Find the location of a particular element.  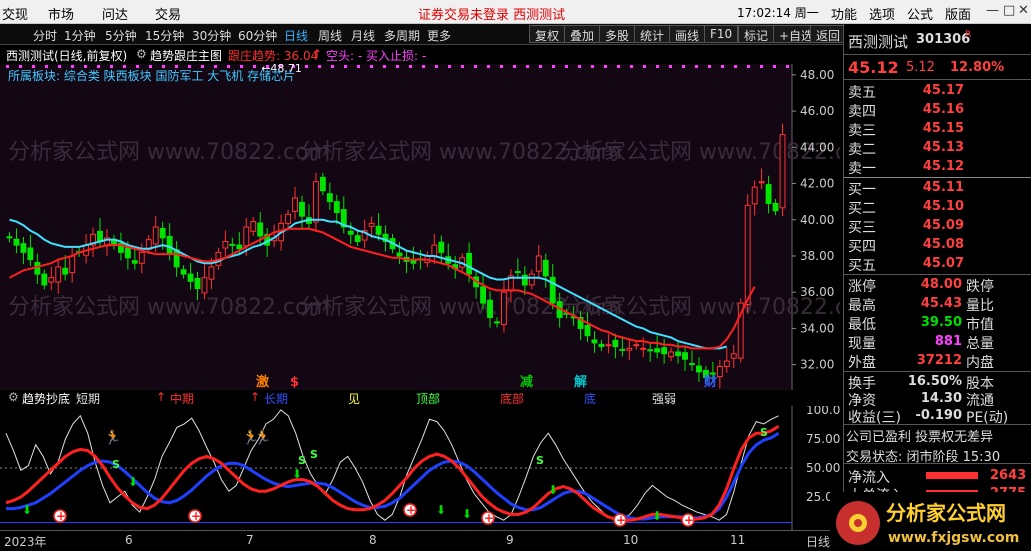

x-label-2023: 2023年 is located at coordinates (25, 542).